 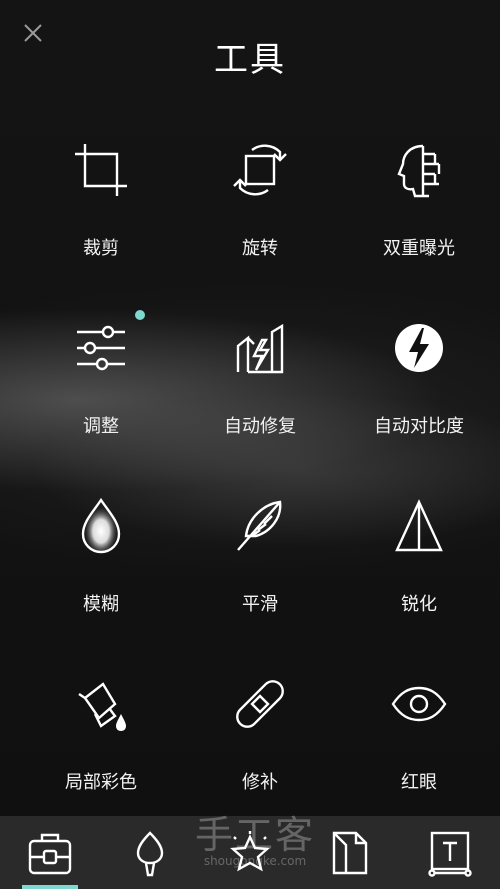 I want to click on bottom-toolbar, so click(x=250, y=852).